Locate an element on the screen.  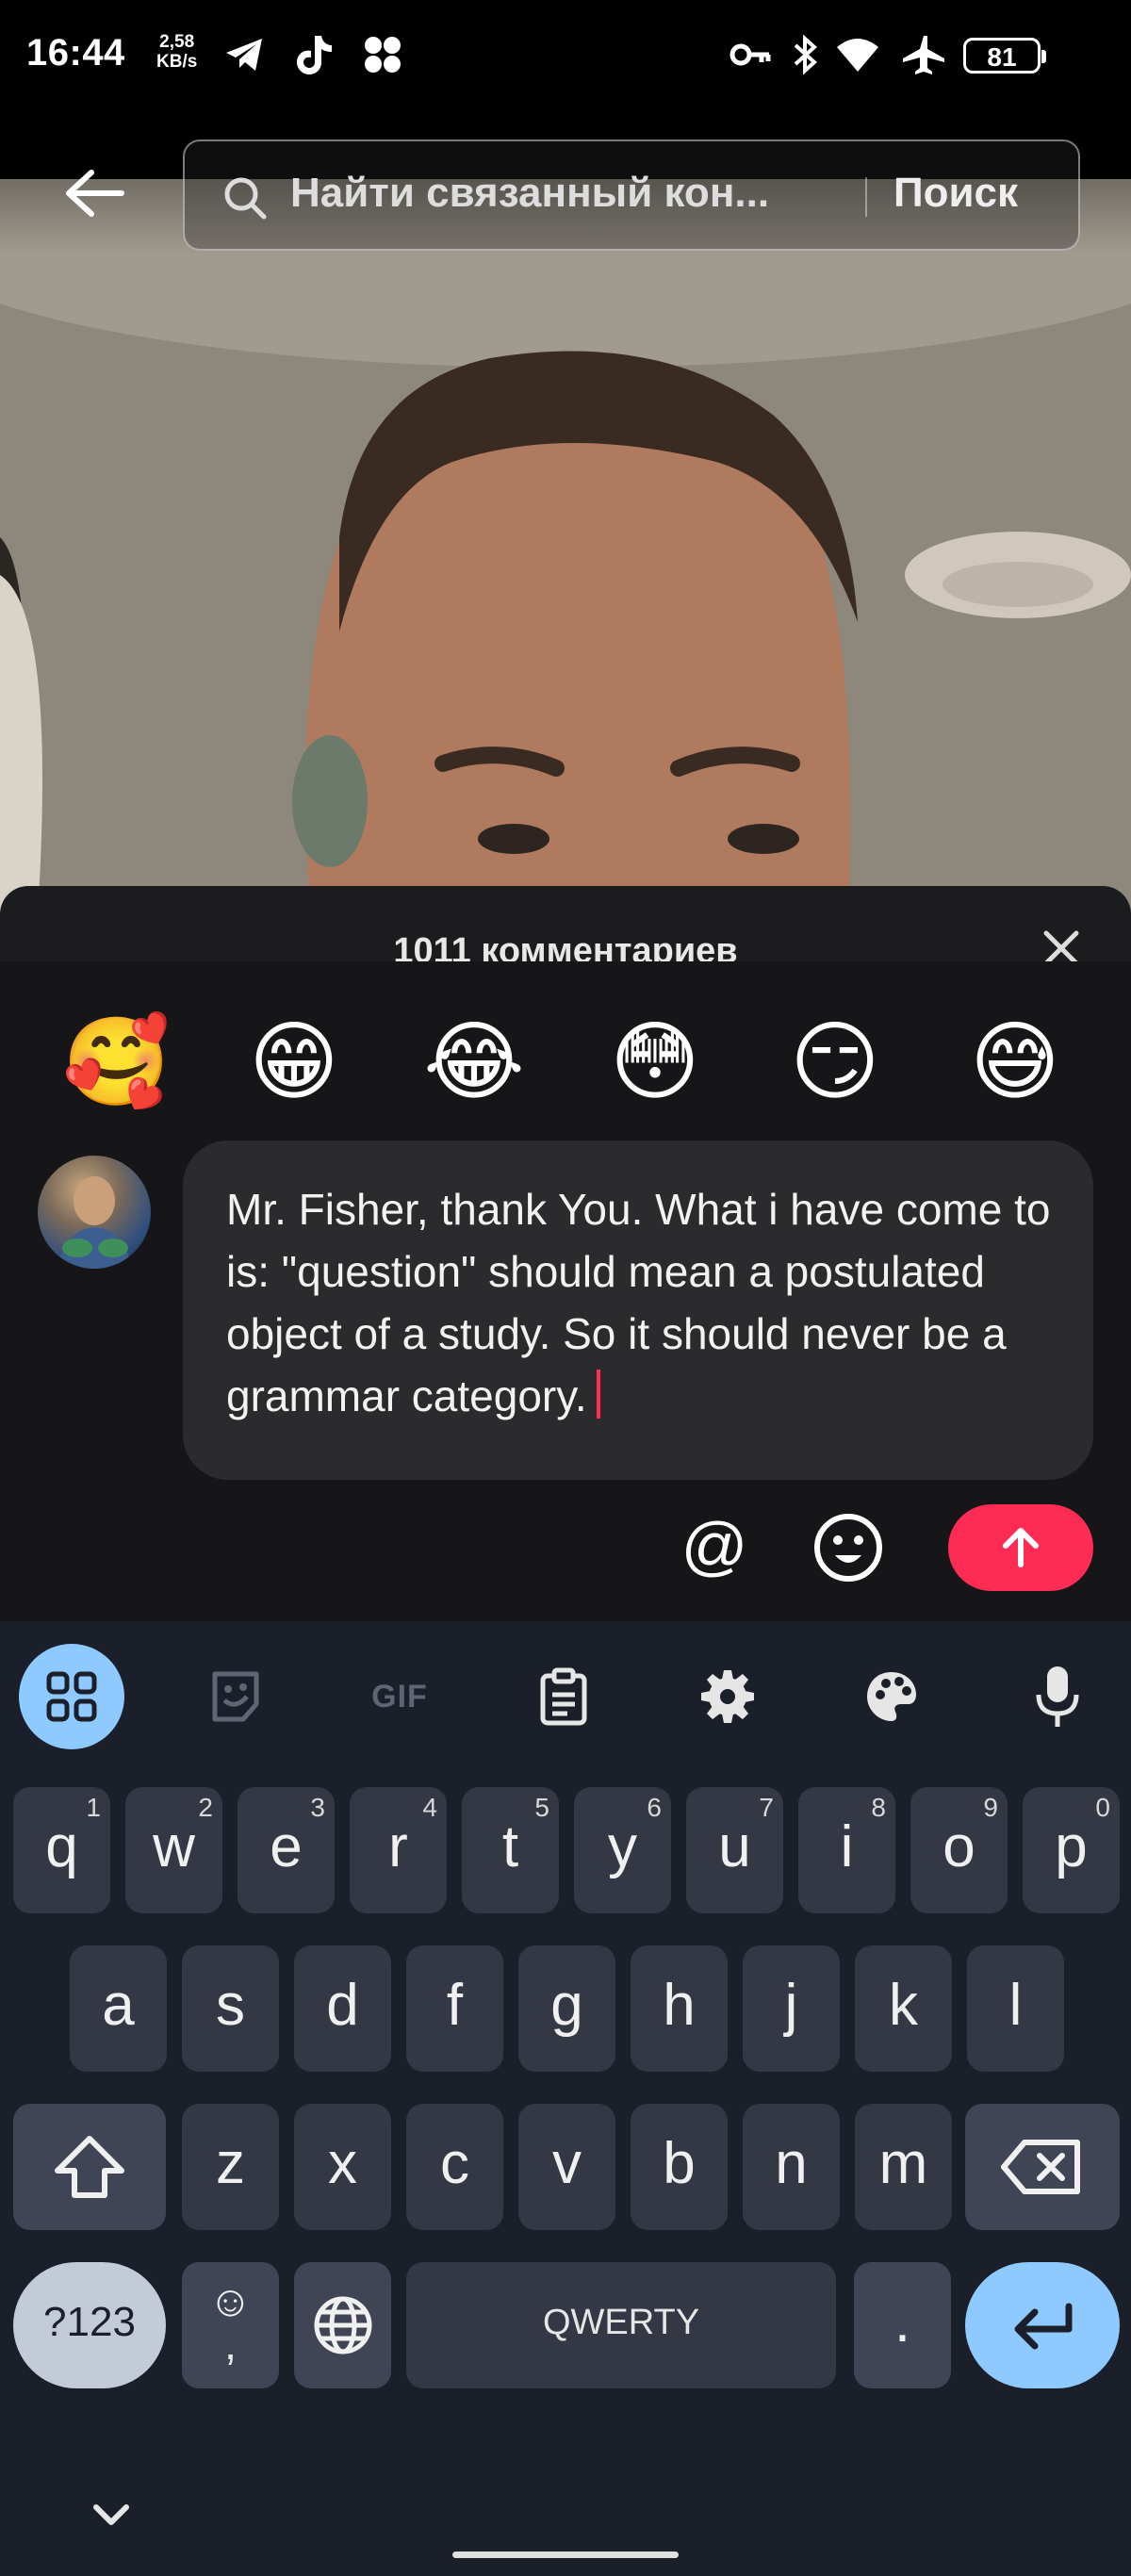
key-hint: 1 is located at coordinates (93, 1807).